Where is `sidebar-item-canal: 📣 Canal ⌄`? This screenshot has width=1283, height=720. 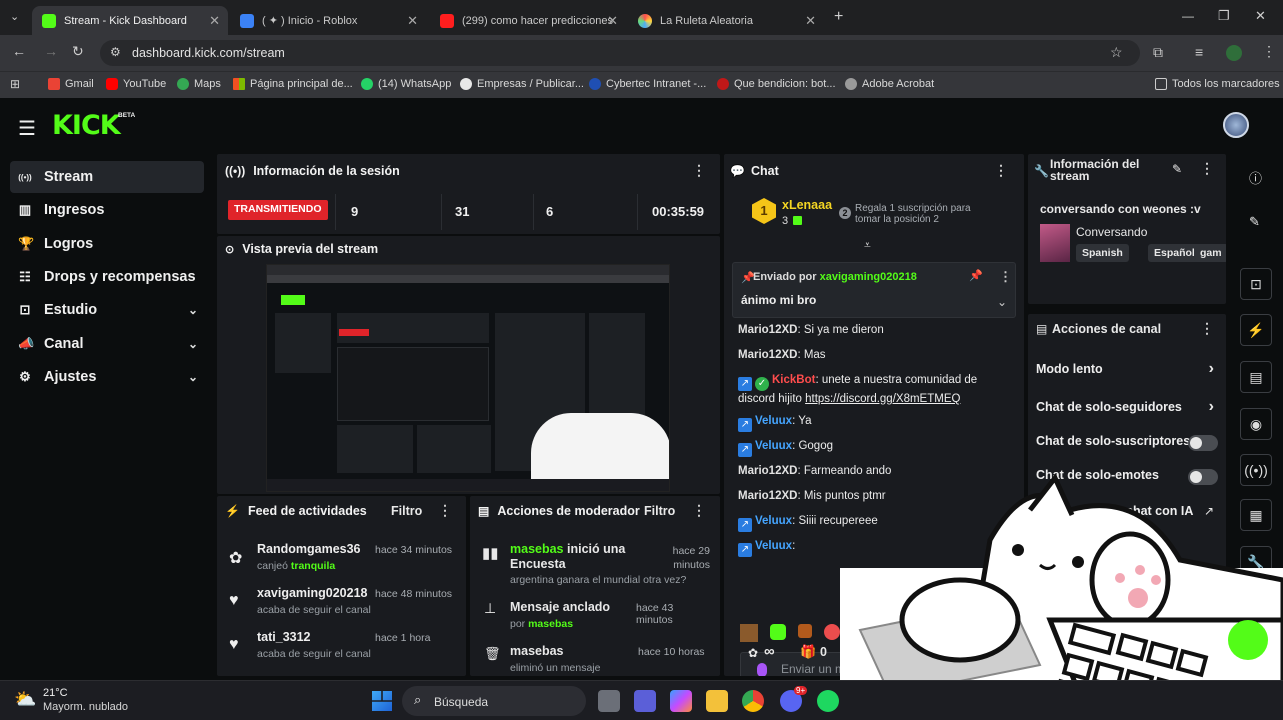
sidebar-item-canal: 📣 Canal ⌄ is located at coordinates (107, 344).